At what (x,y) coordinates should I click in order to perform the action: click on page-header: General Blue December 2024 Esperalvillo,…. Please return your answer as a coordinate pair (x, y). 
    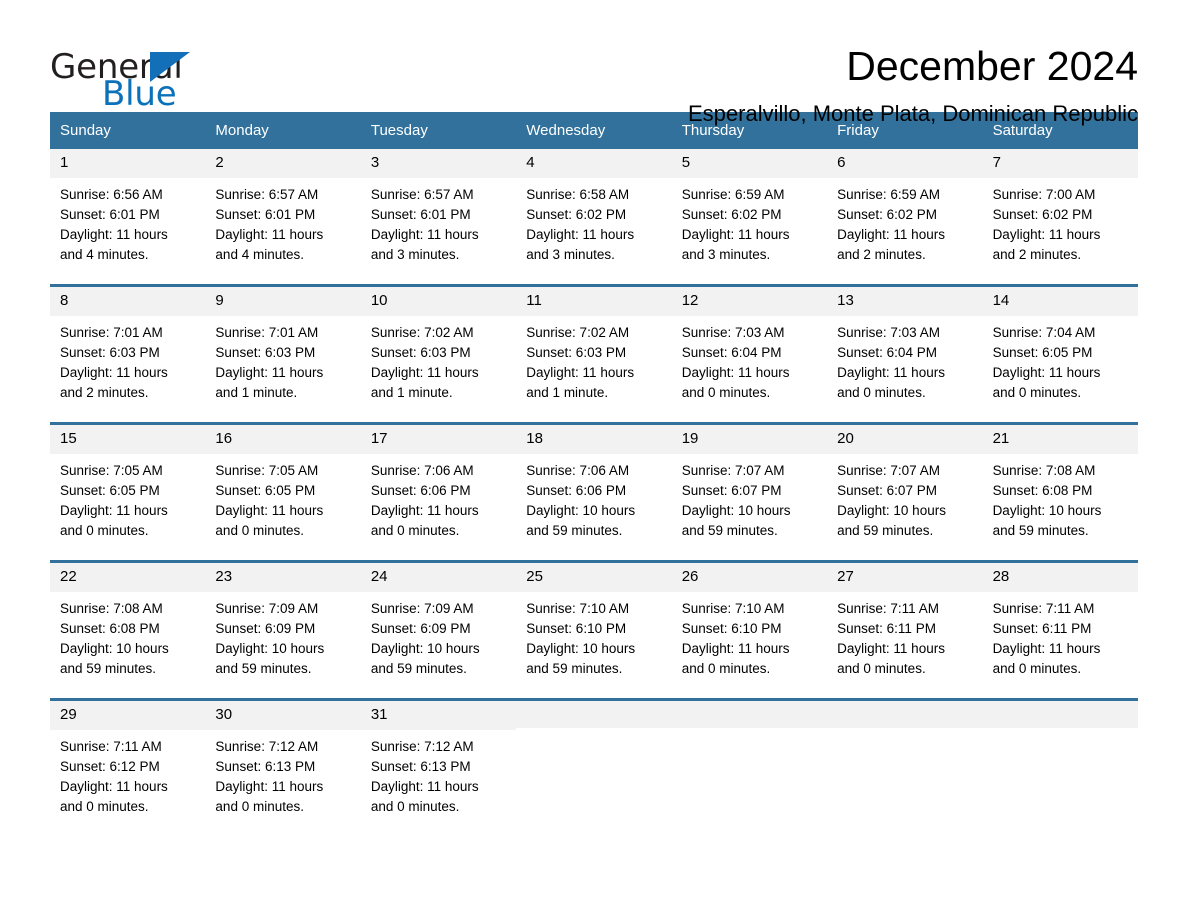
    Looking at the image, I should click on (594, 63).